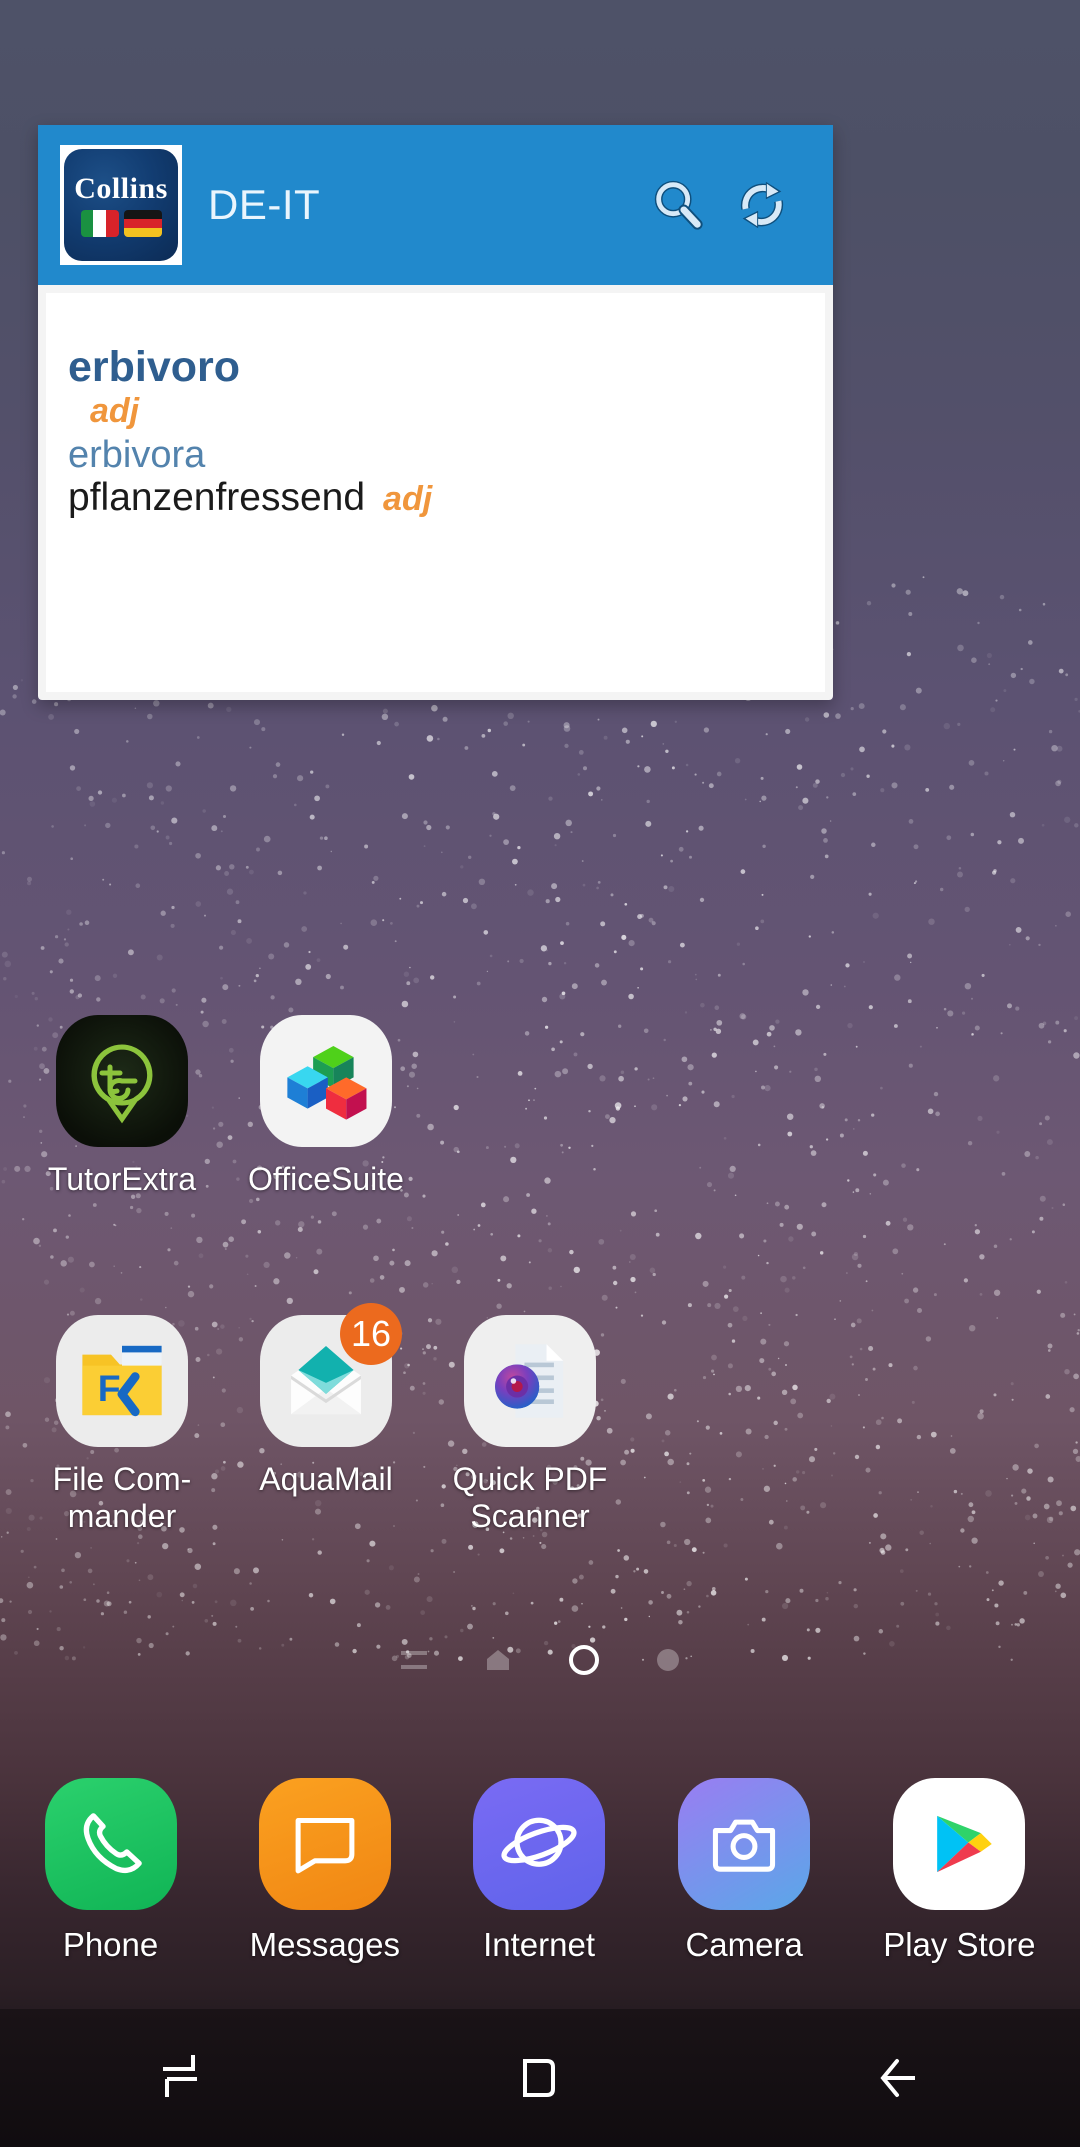  What do you see at coordinates (446, 498) in the screenshot?
I see `entry-translation-row: pflanzenfressend adj` at bounding box center [446, 498].